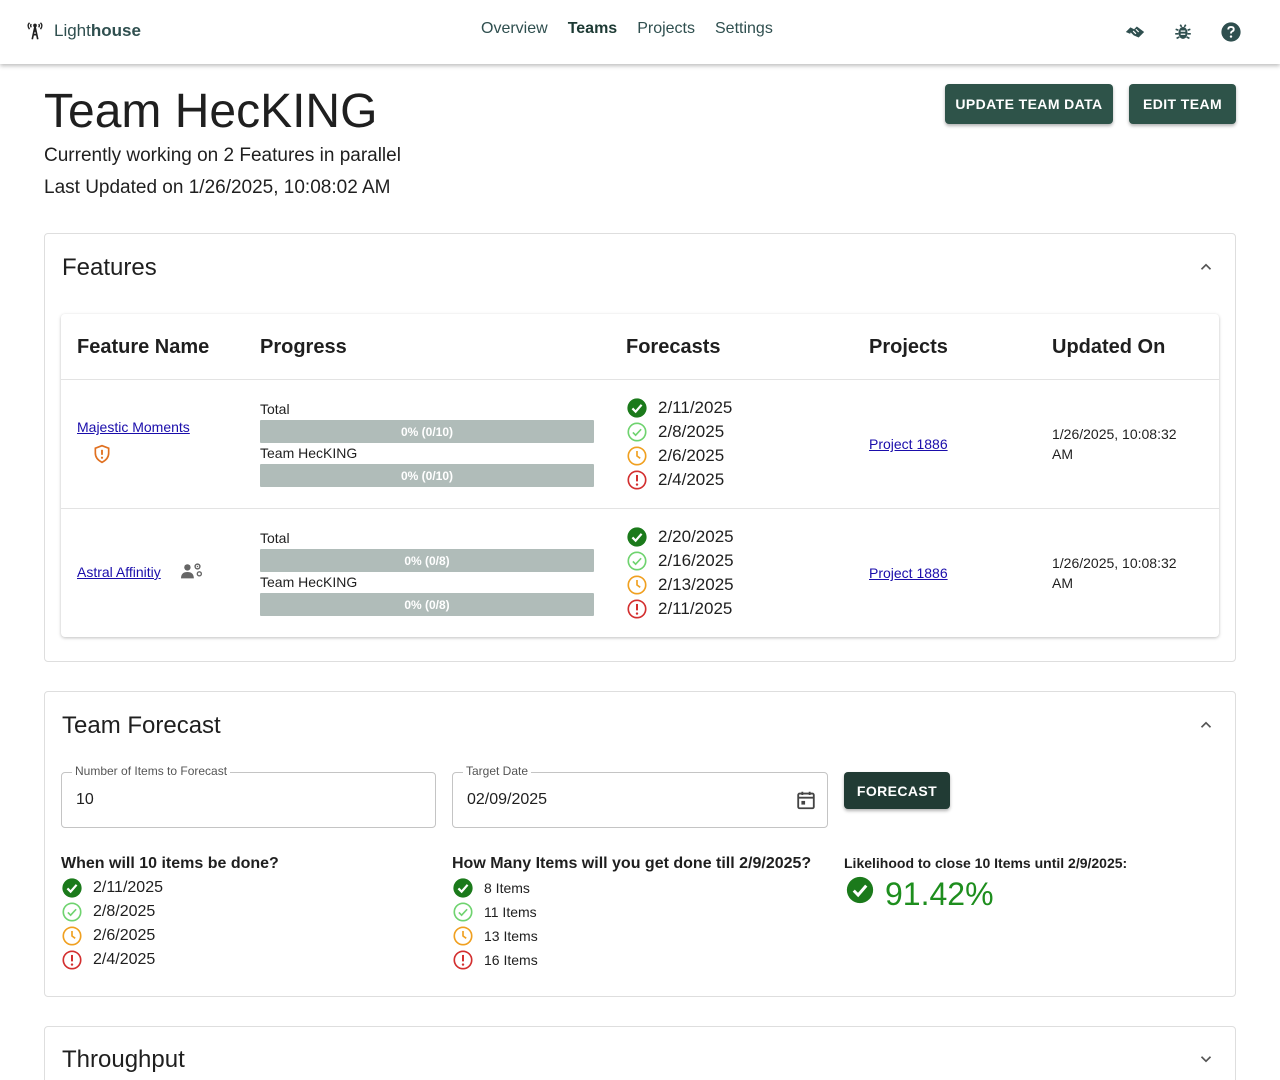 Image resolution: width=1280 pixels, height=1080 pixels. Describe the element at coordinates (640, 508) in the screenshot. I see `row-divider` at that location.